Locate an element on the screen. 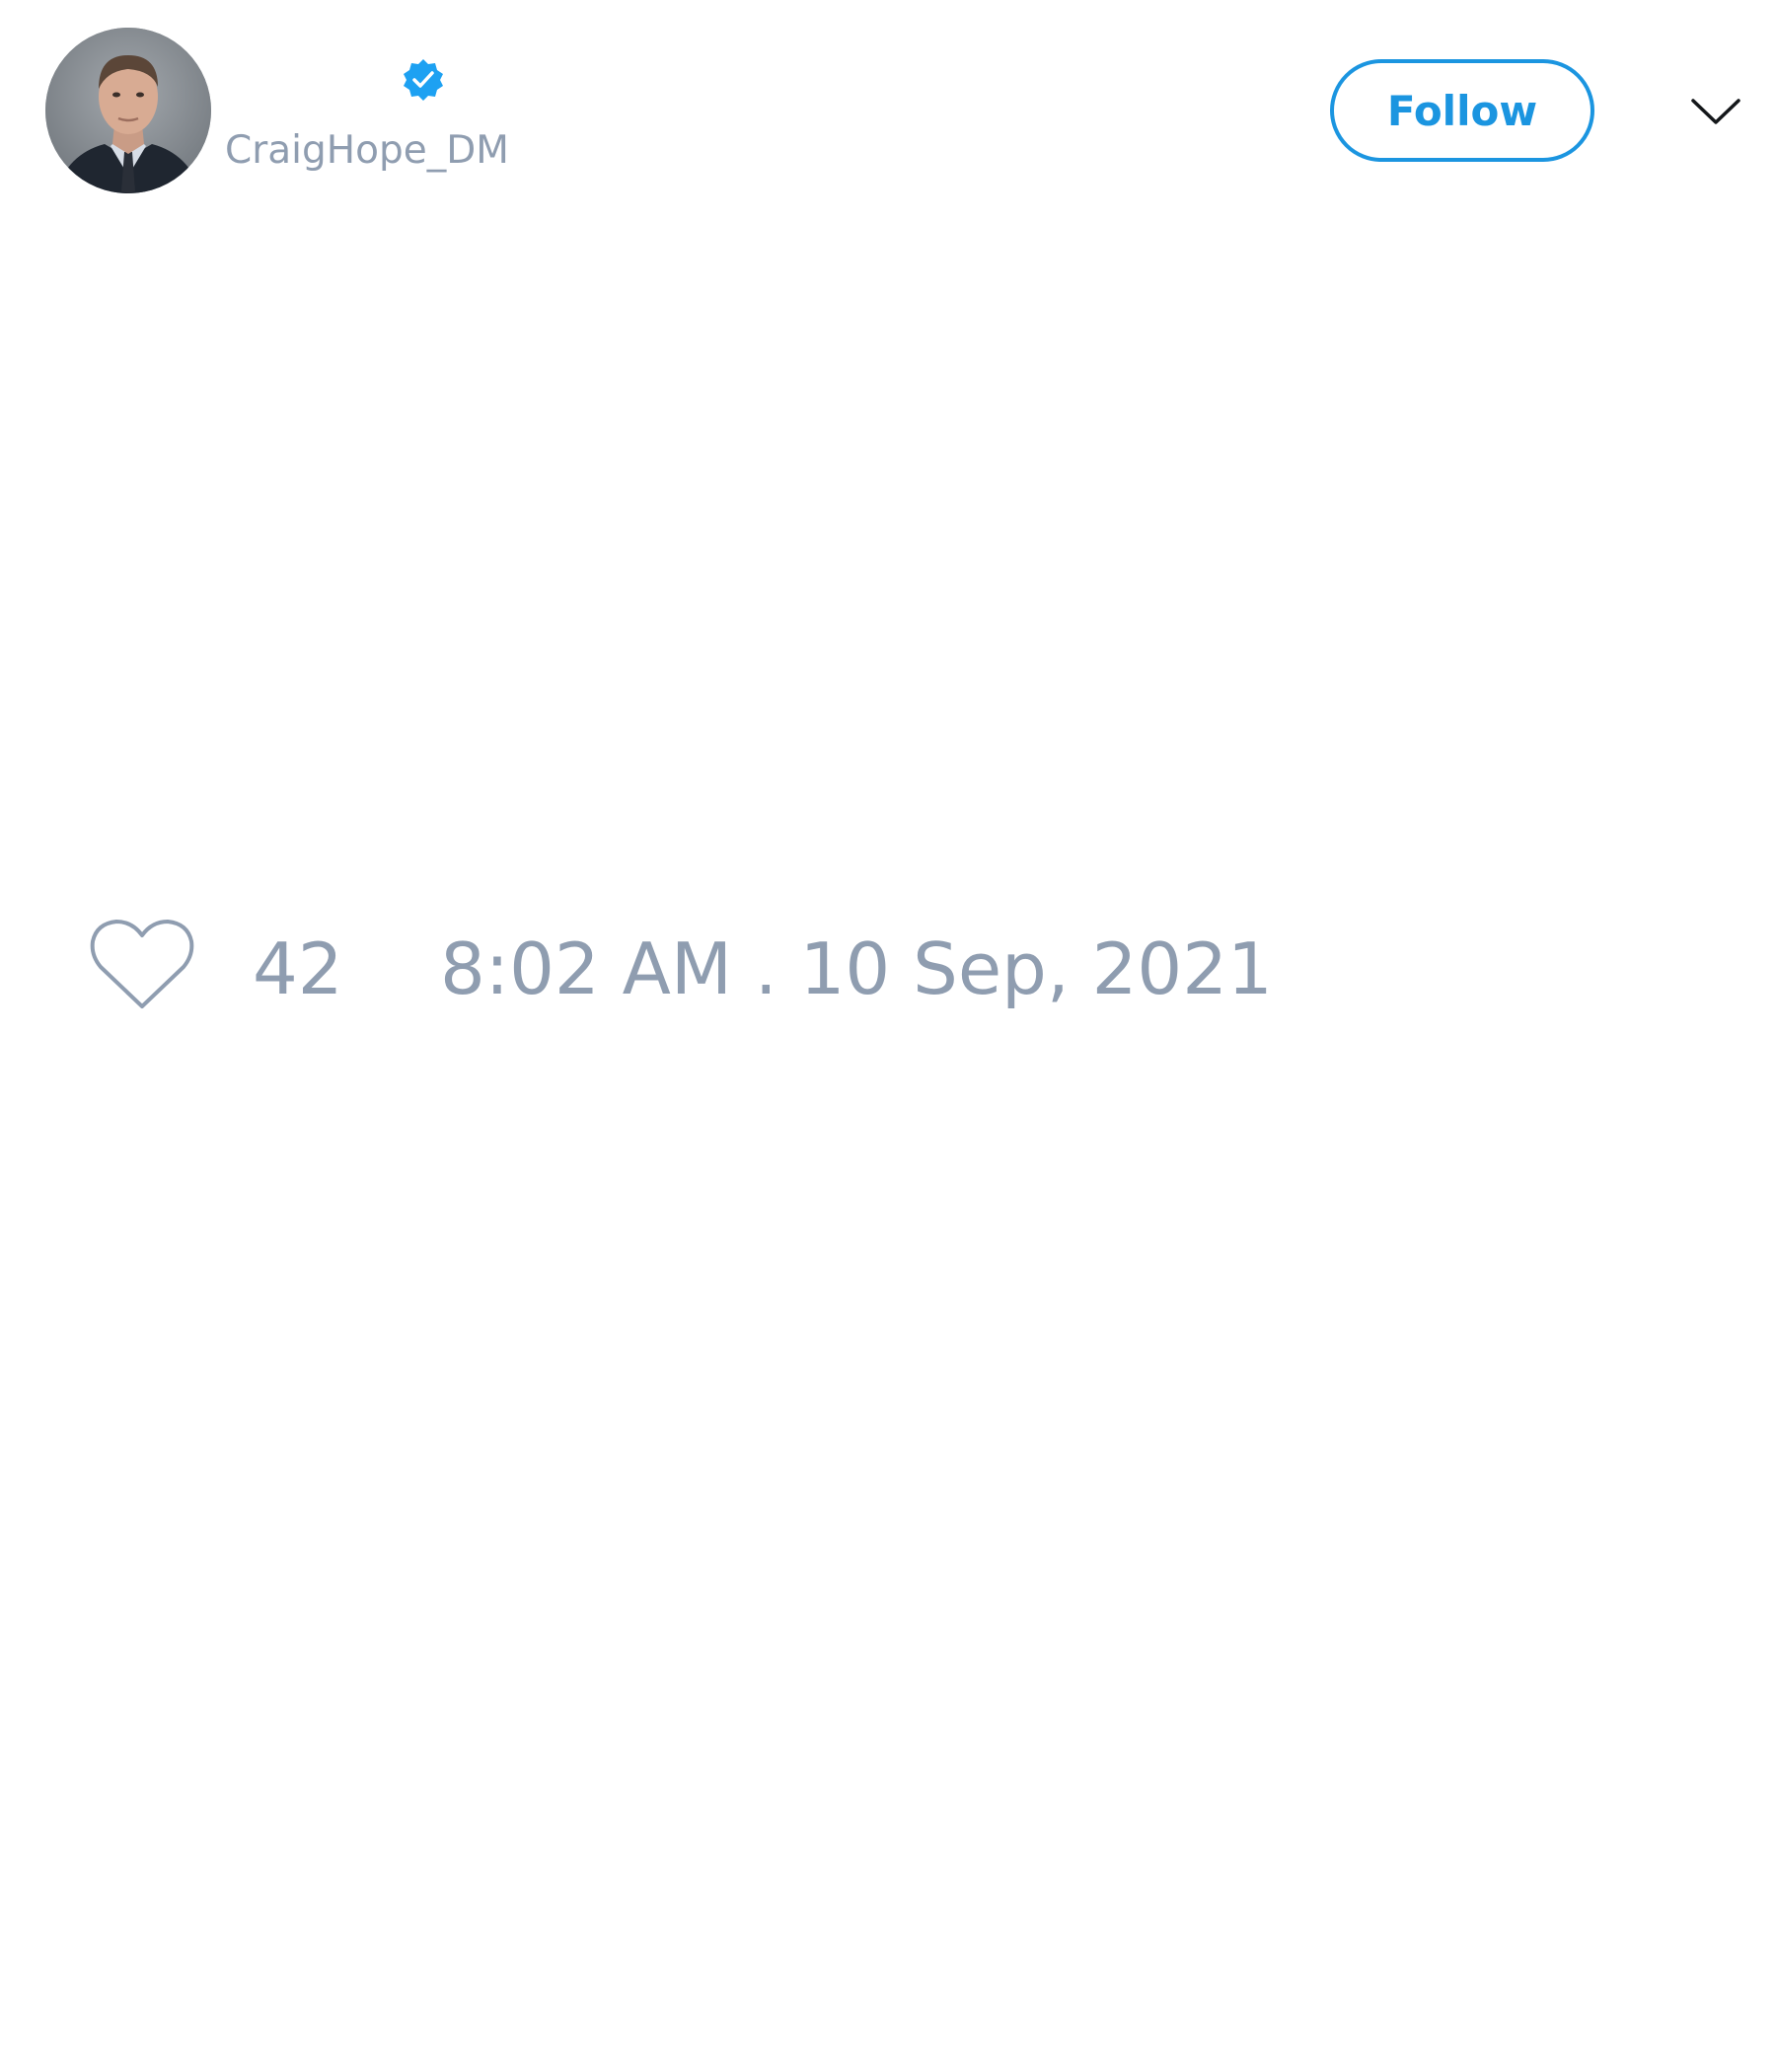  avatar-photo is located at coordinates (128, 111).